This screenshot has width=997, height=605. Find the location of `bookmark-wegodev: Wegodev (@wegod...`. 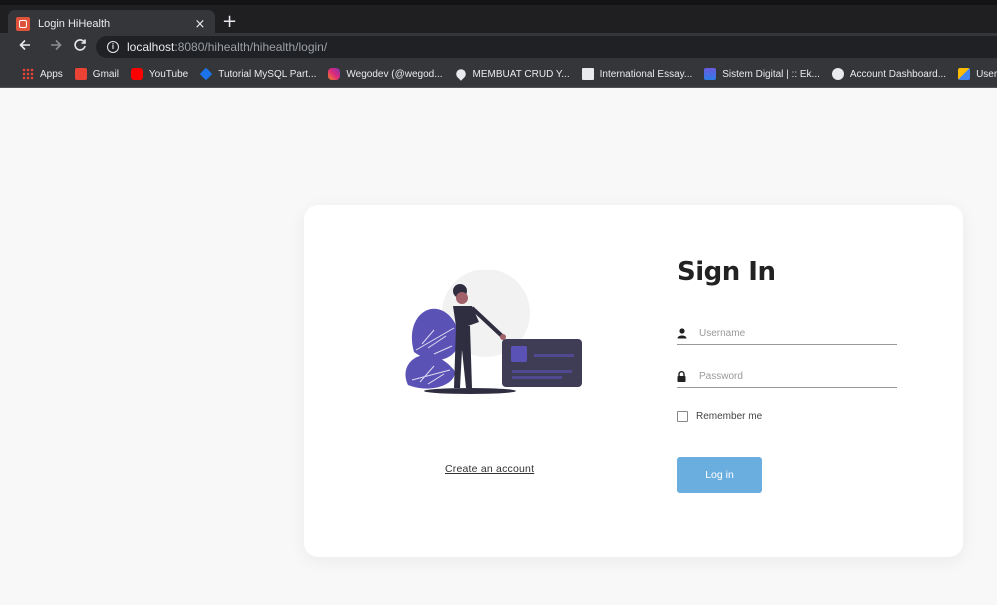

bookmark-wegodev: Wegodev (@wegod... is located at coordinates (385, 74).